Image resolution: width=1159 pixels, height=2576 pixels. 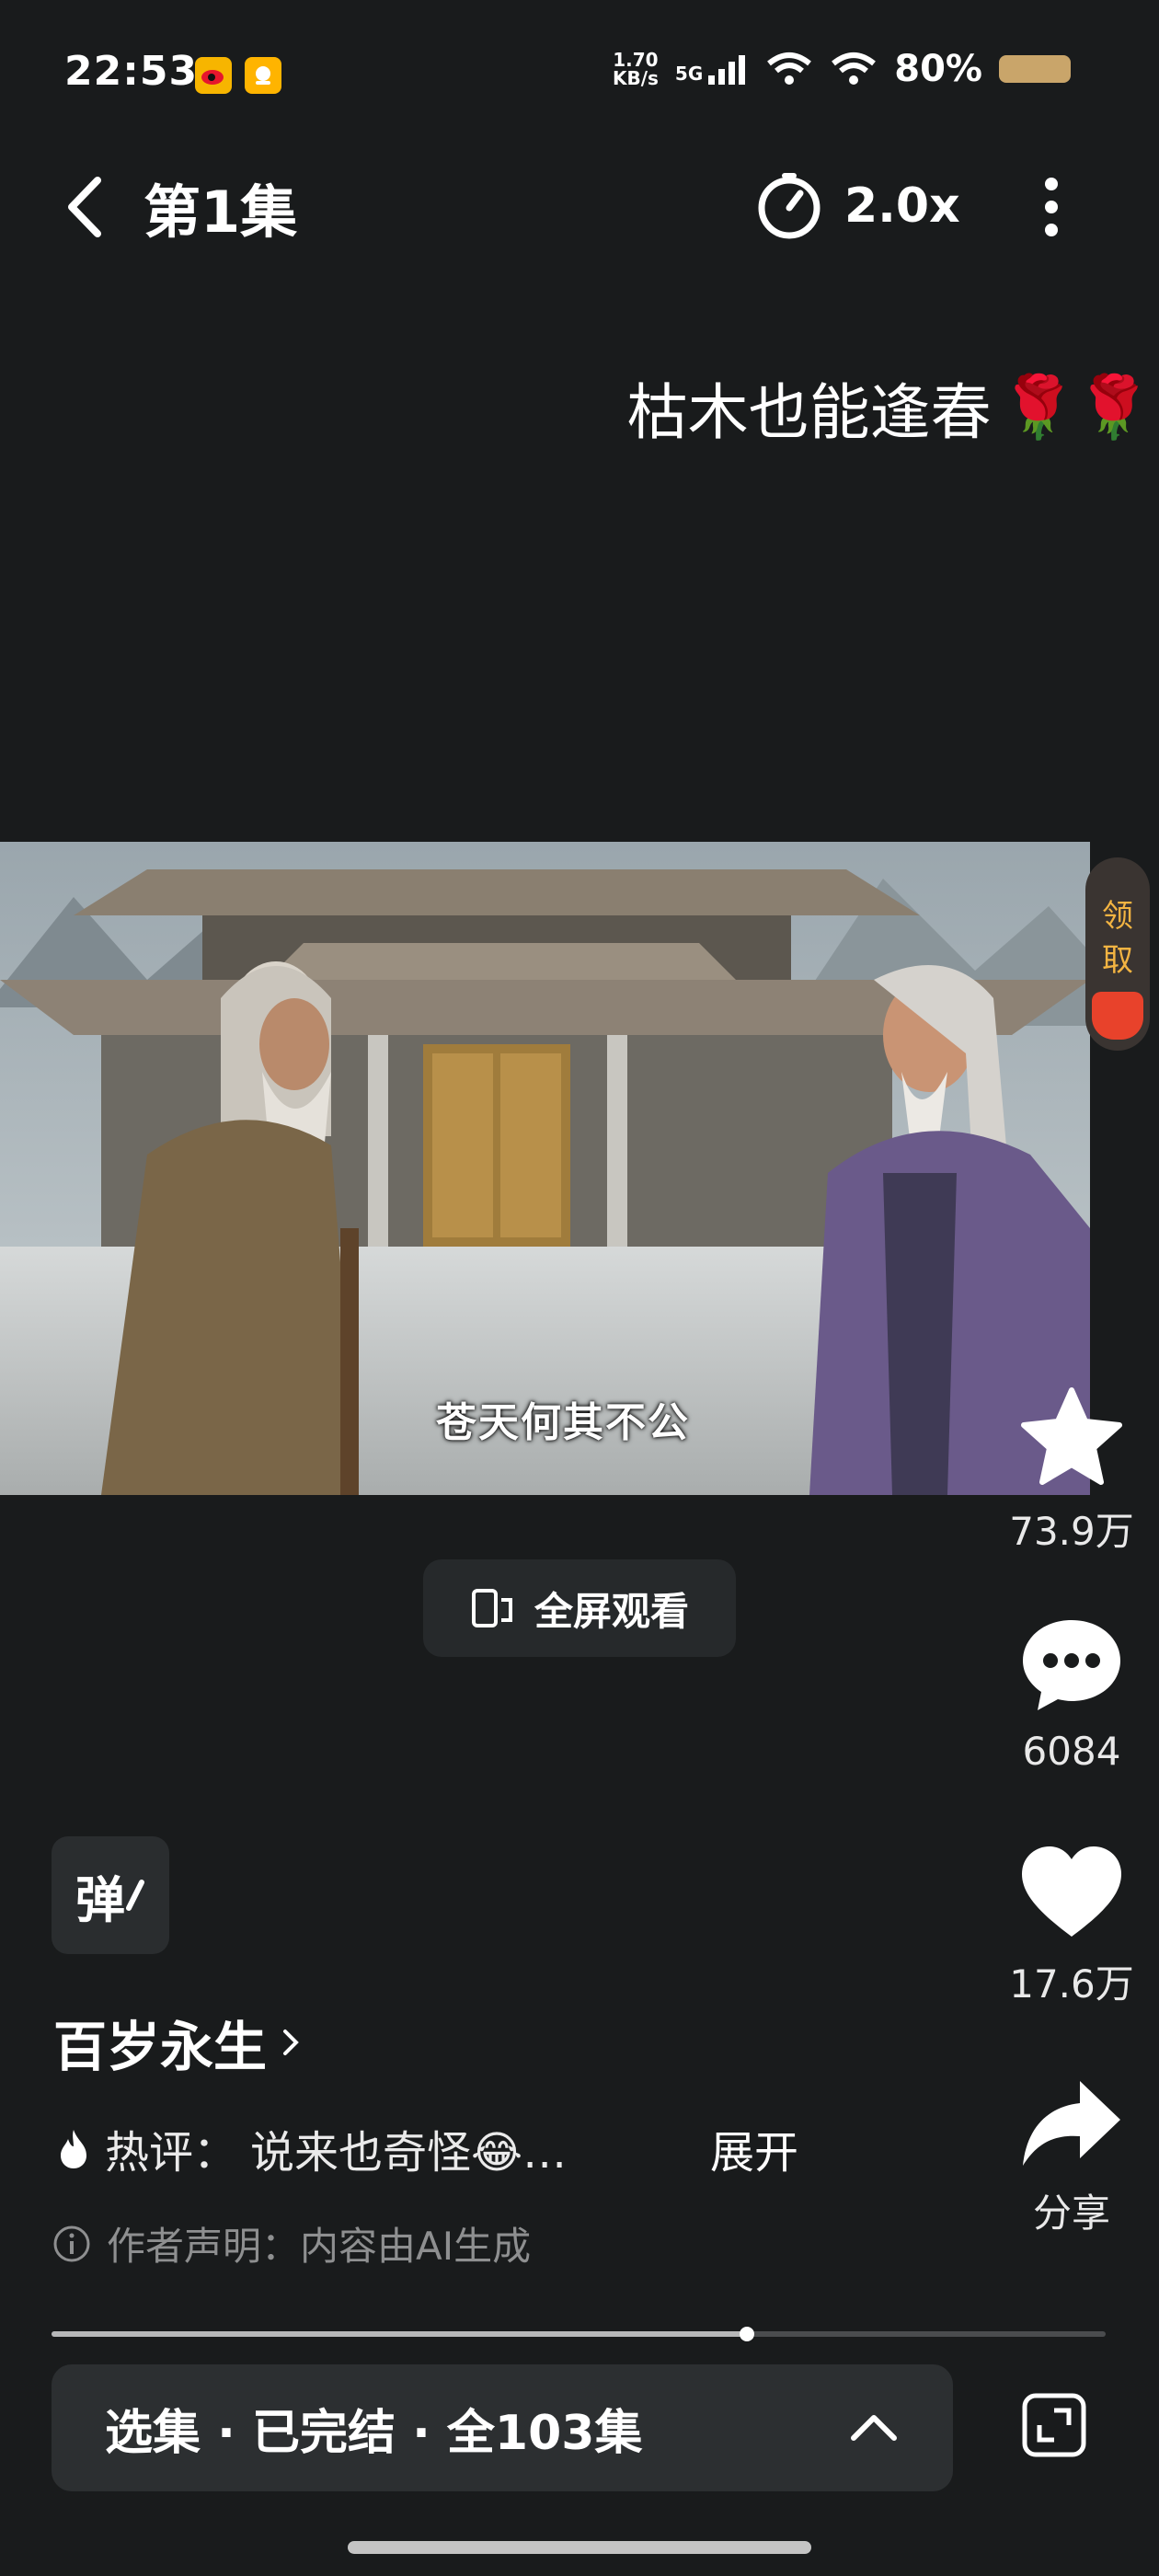 I want to click on like-action: 17.6万, so click(x=1072, y=1927).